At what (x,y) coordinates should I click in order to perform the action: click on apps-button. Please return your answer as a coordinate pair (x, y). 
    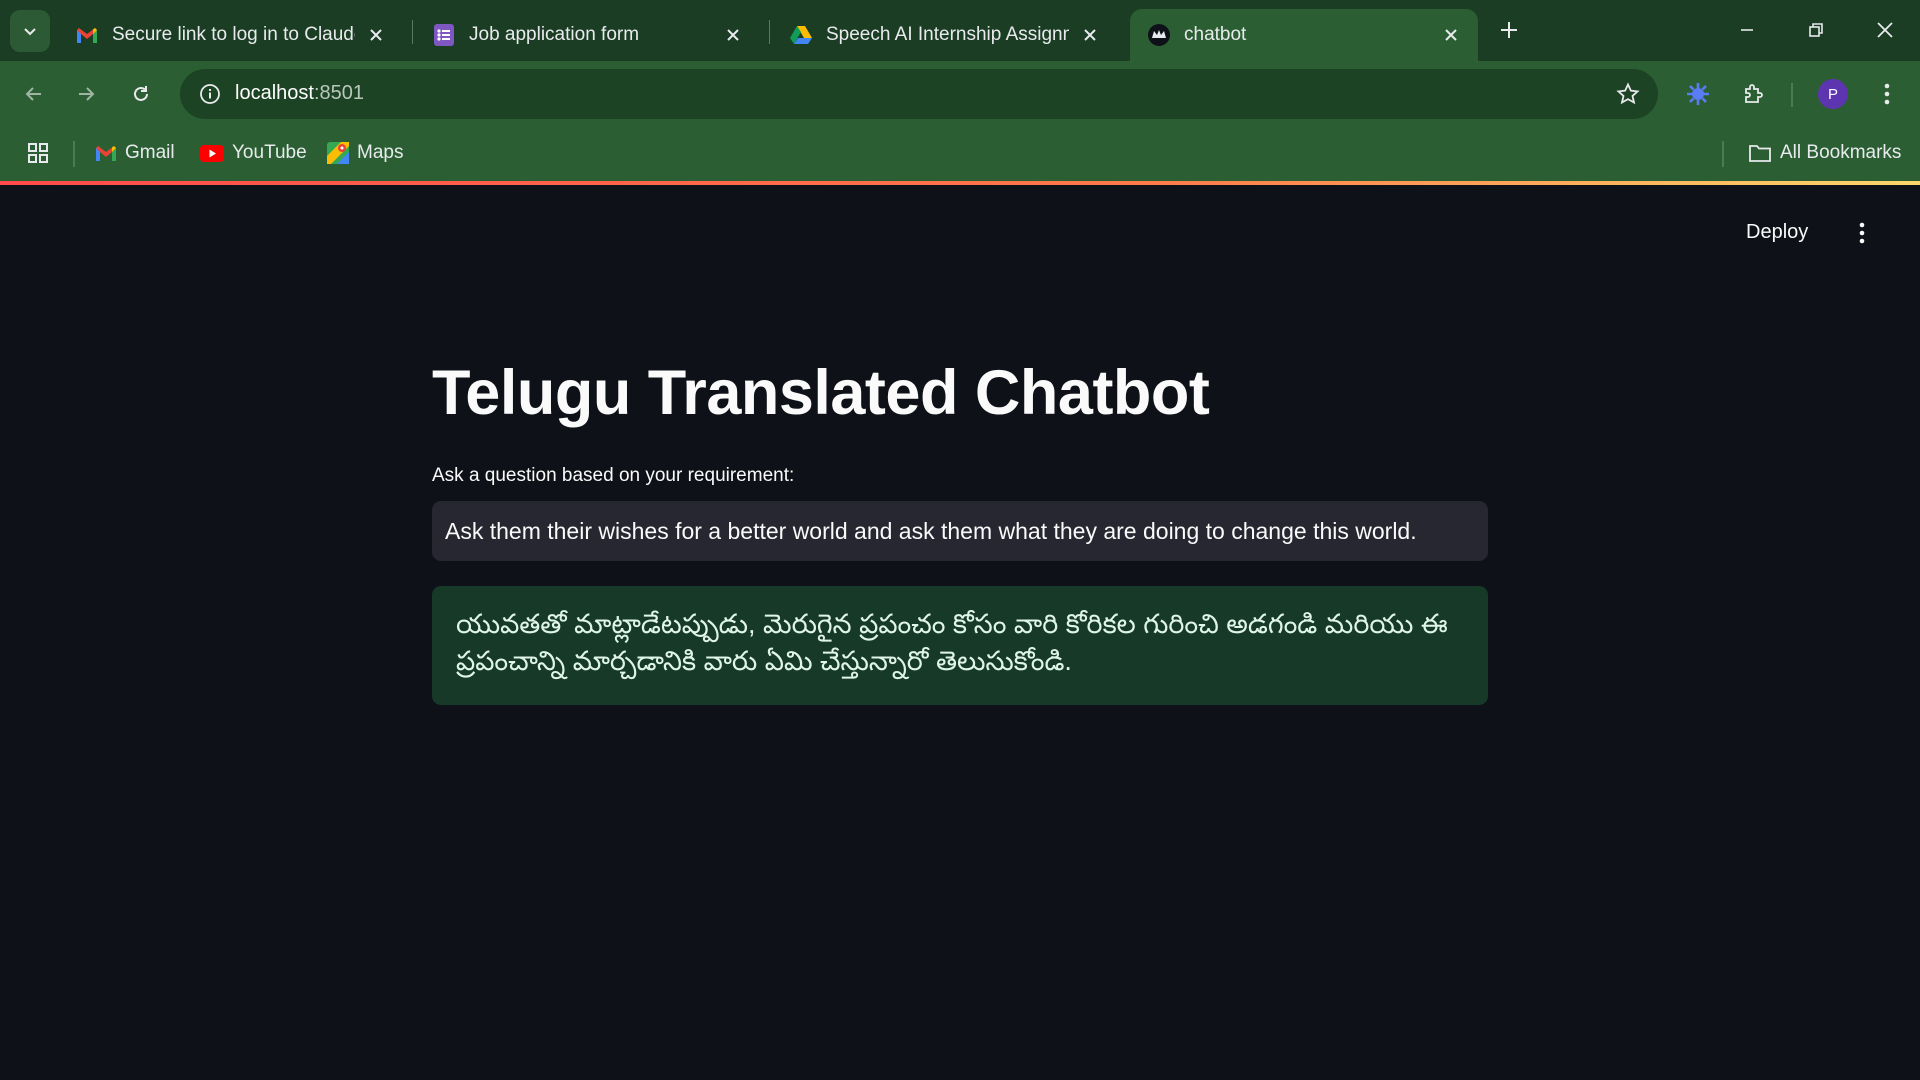
    Looking at the image, I should click on (38, 153).